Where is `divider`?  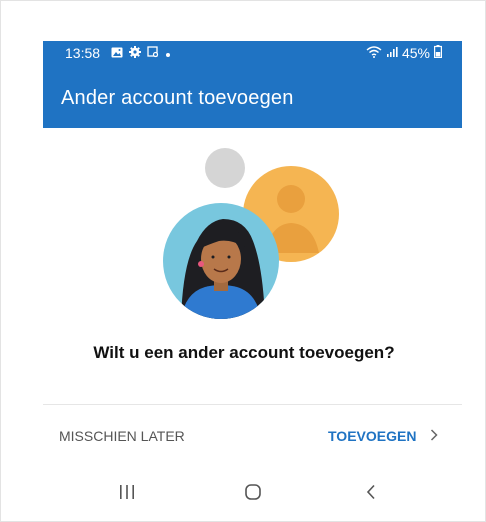
divider is located at coordinates (252, 404).